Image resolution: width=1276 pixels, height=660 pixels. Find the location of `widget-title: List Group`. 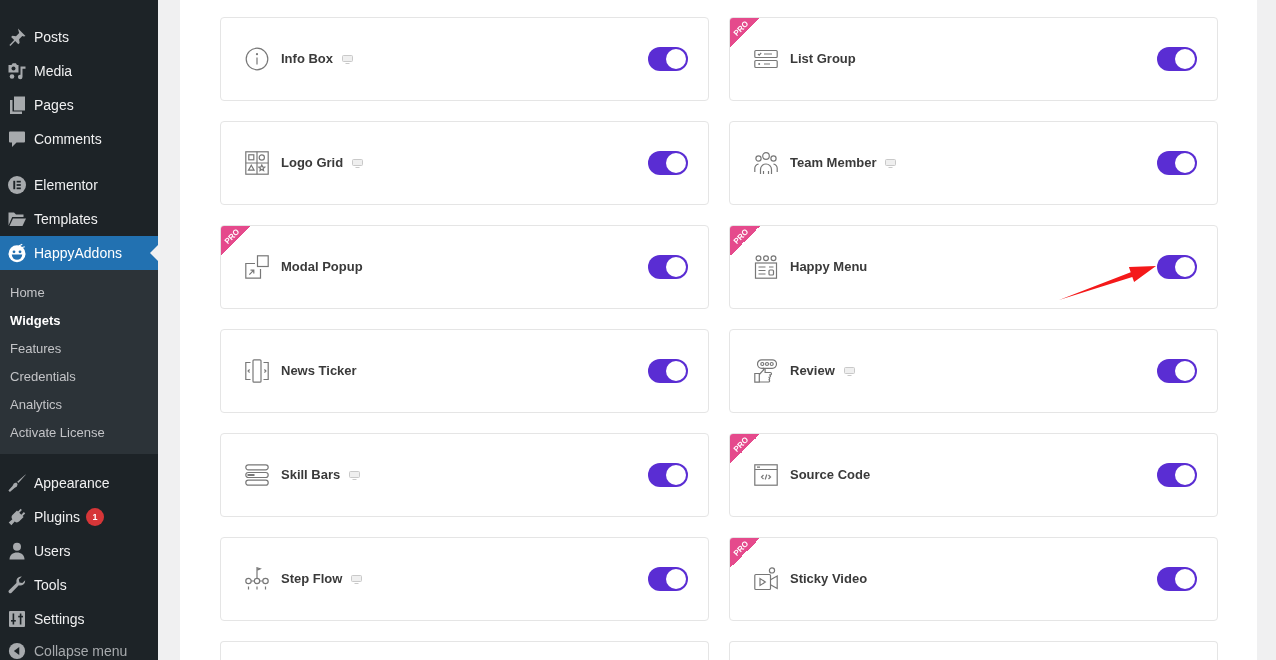

widget-title: List Group is located at coordinates (823, 59).